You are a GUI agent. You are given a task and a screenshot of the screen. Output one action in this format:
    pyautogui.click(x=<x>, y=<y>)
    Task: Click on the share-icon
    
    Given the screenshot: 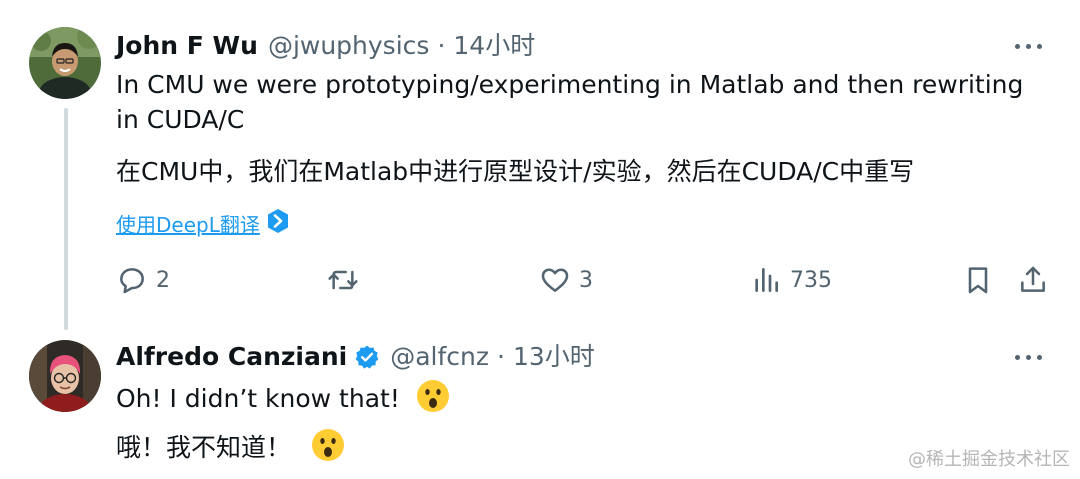 What is the action you would take?
    pyautogui.click(x=1033, y=280)
    